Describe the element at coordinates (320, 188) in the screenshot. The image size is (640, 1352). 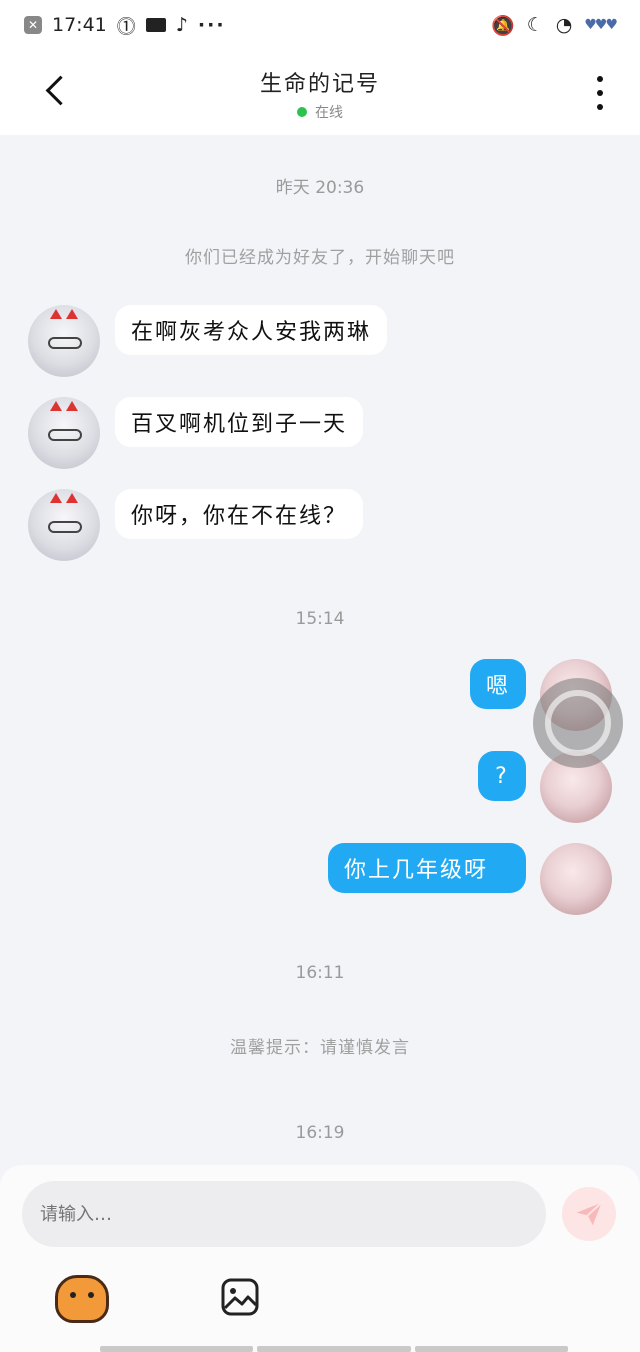
I see `timestamp: 昨天 20:36` at that location.